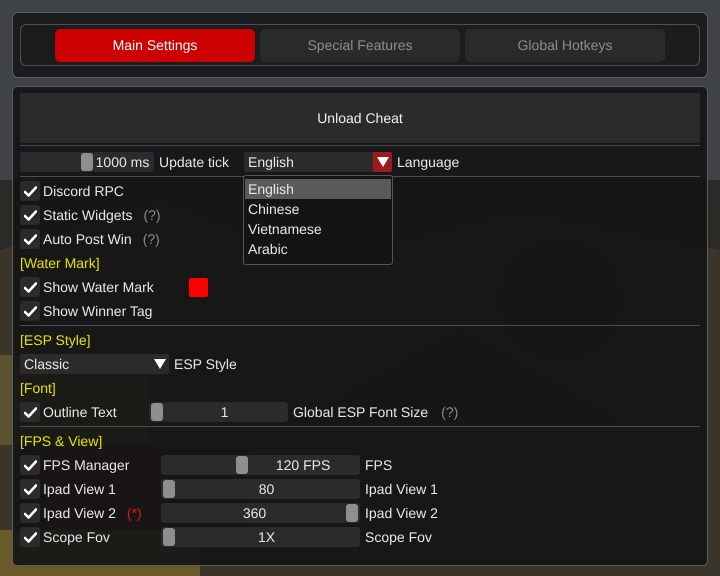  I want to click on setting-label: Ipad View 2, so click(401, 513).